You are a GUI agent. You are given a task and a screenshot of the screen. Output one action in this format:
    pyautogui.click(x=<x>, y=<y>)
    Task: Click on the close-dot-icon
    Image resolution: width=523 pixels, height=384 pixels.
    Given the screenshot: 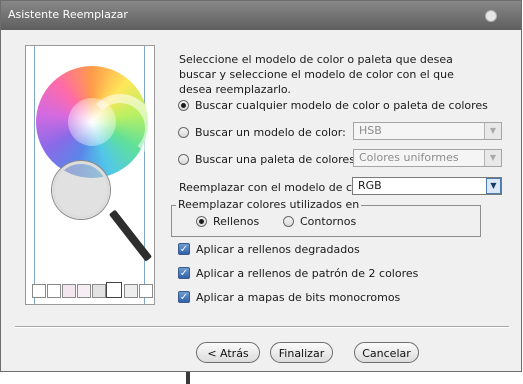 What is the action you would take?
    pyautogui.click(x=491, y=16)
    